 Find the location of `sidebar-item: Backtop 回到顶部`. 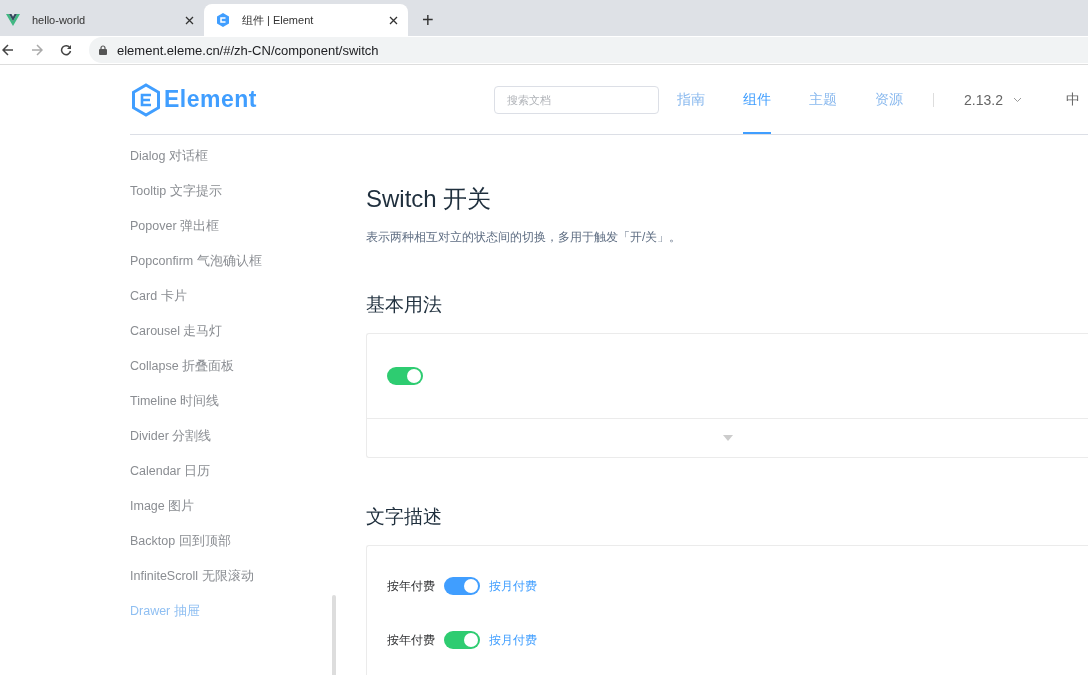

sidebar-item: Backtop 回到顶部 is located at coordinates (248, 550).